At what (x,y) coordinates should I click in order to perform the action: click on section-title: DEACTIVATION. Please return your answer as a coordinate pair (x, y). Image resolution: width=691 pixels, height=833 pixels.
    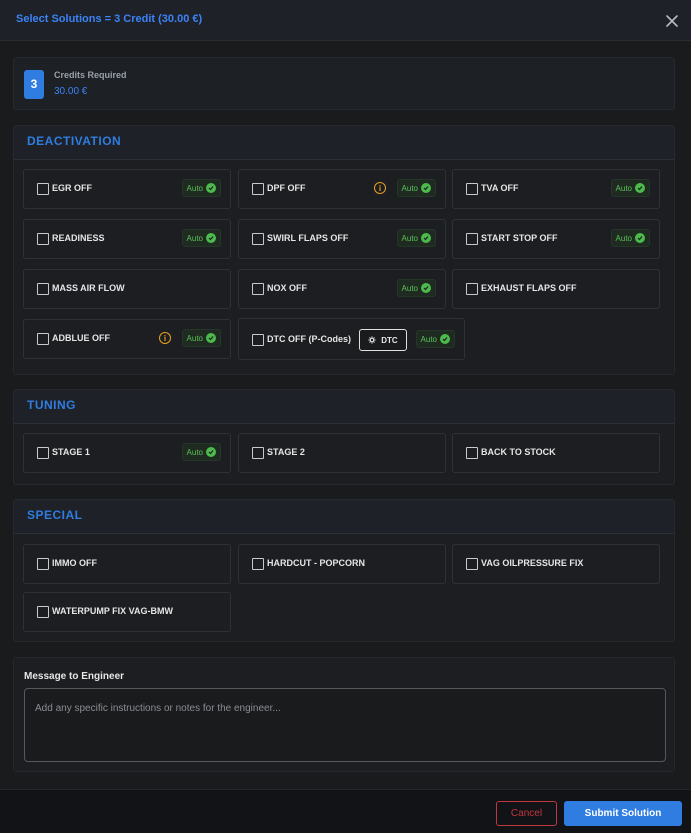
    Looking at the image, I should click on (74, 141).